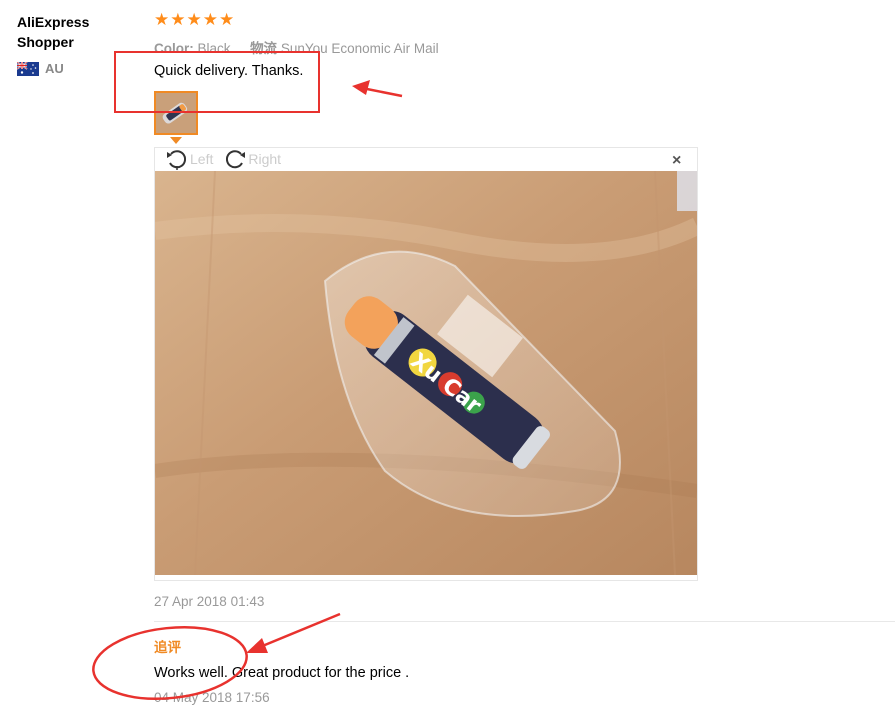 The width and height of the screenshot is (895, 710). What do you see at coordinates (217, 82) in the screenshot?
I see `annotation-highlight-box` at bounding box center [217, 82].